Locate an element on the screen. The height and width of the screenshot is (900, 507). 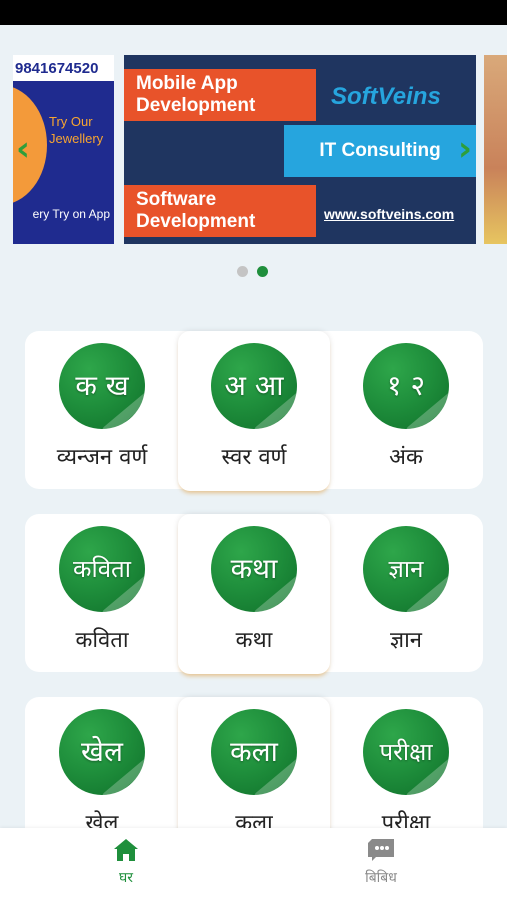
banner-try-our: Try Our Jewellery is located at coordinates (76, 130).